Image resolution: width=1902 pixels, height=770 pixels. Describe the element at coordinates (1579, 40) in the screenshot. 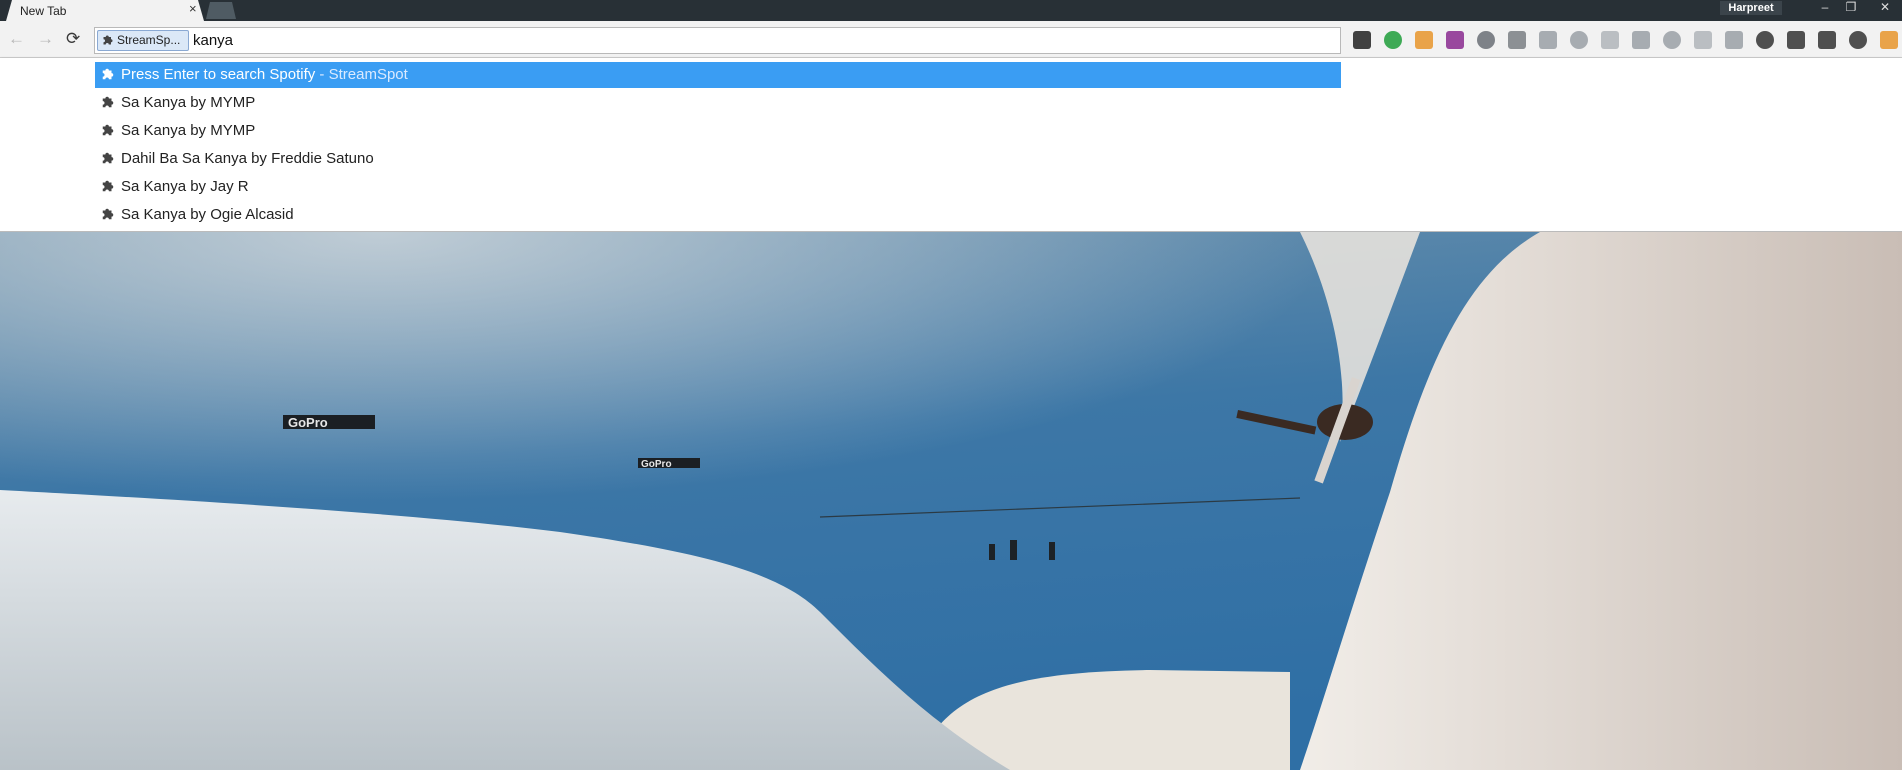

I see `drive-icon` at that location.